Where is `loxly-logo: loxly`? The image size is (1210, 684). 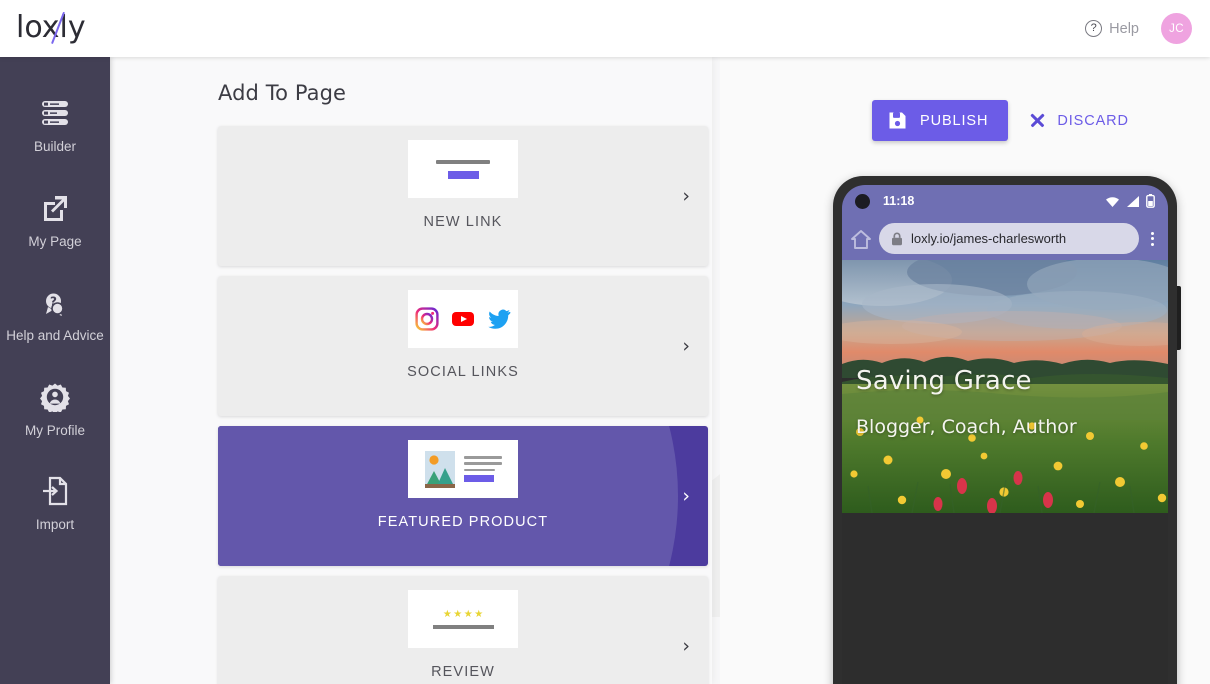
loxly-logo: loxly is located at coordinates (76, 28).